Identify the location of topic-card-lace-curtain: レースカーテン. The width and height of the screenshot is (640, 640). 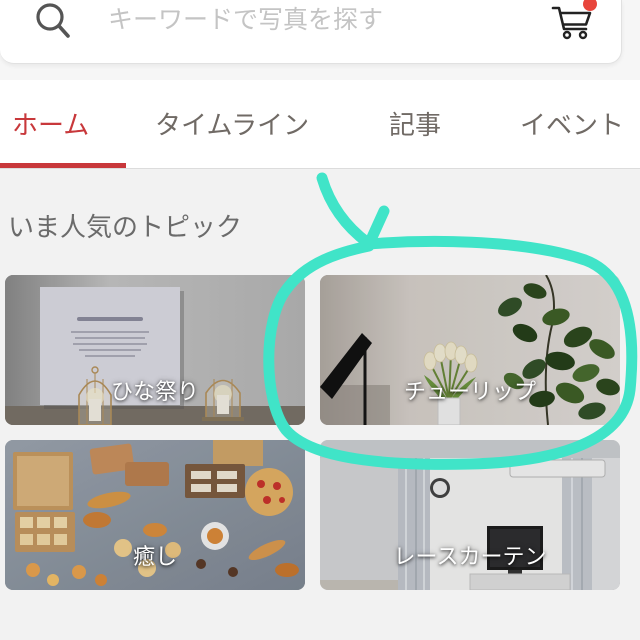
(470, 515).